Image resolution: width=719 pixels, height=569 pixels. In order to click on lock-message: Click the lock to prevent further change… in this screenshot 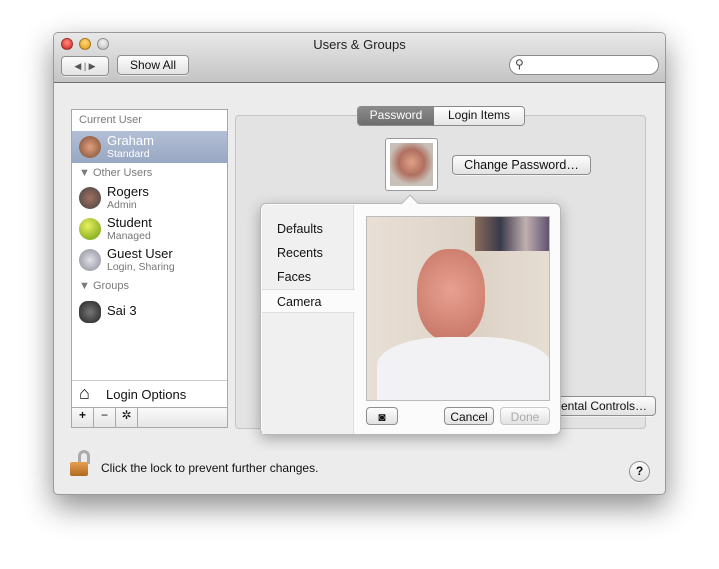, I will do `click(210, 468)`.